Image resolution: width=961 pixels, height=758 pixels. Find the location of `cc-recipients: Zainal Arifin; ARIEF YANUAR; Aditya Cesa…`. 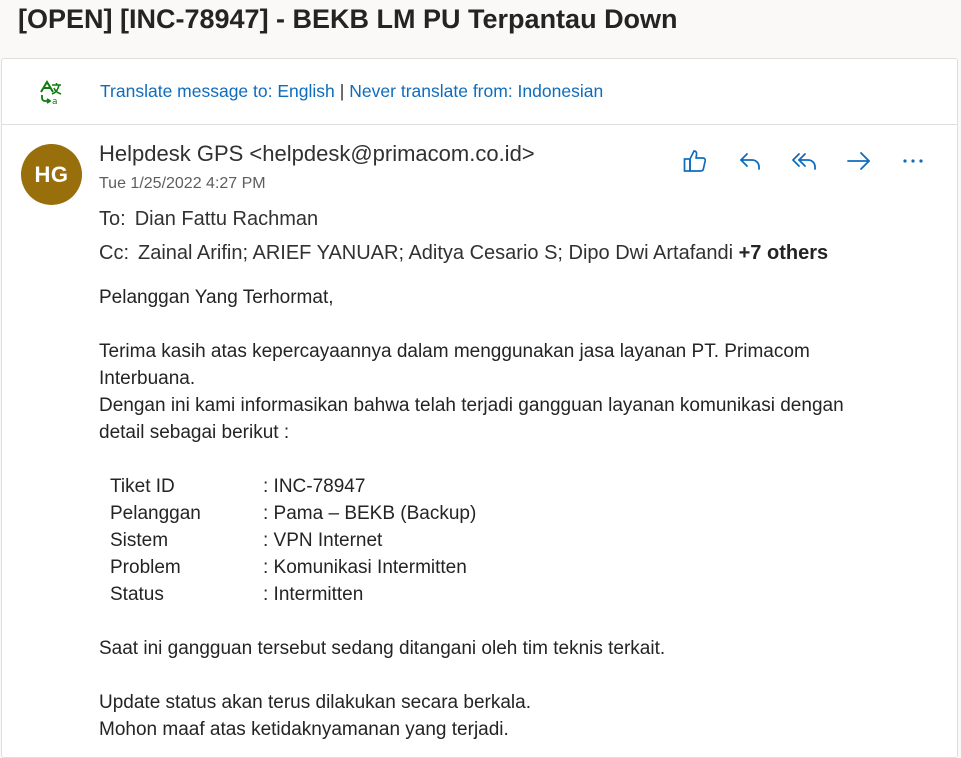

cc-recipients: Zainal Arifin; ARIEF YANUAR; Aditya Cesa… is located at coordinates (435, 253).